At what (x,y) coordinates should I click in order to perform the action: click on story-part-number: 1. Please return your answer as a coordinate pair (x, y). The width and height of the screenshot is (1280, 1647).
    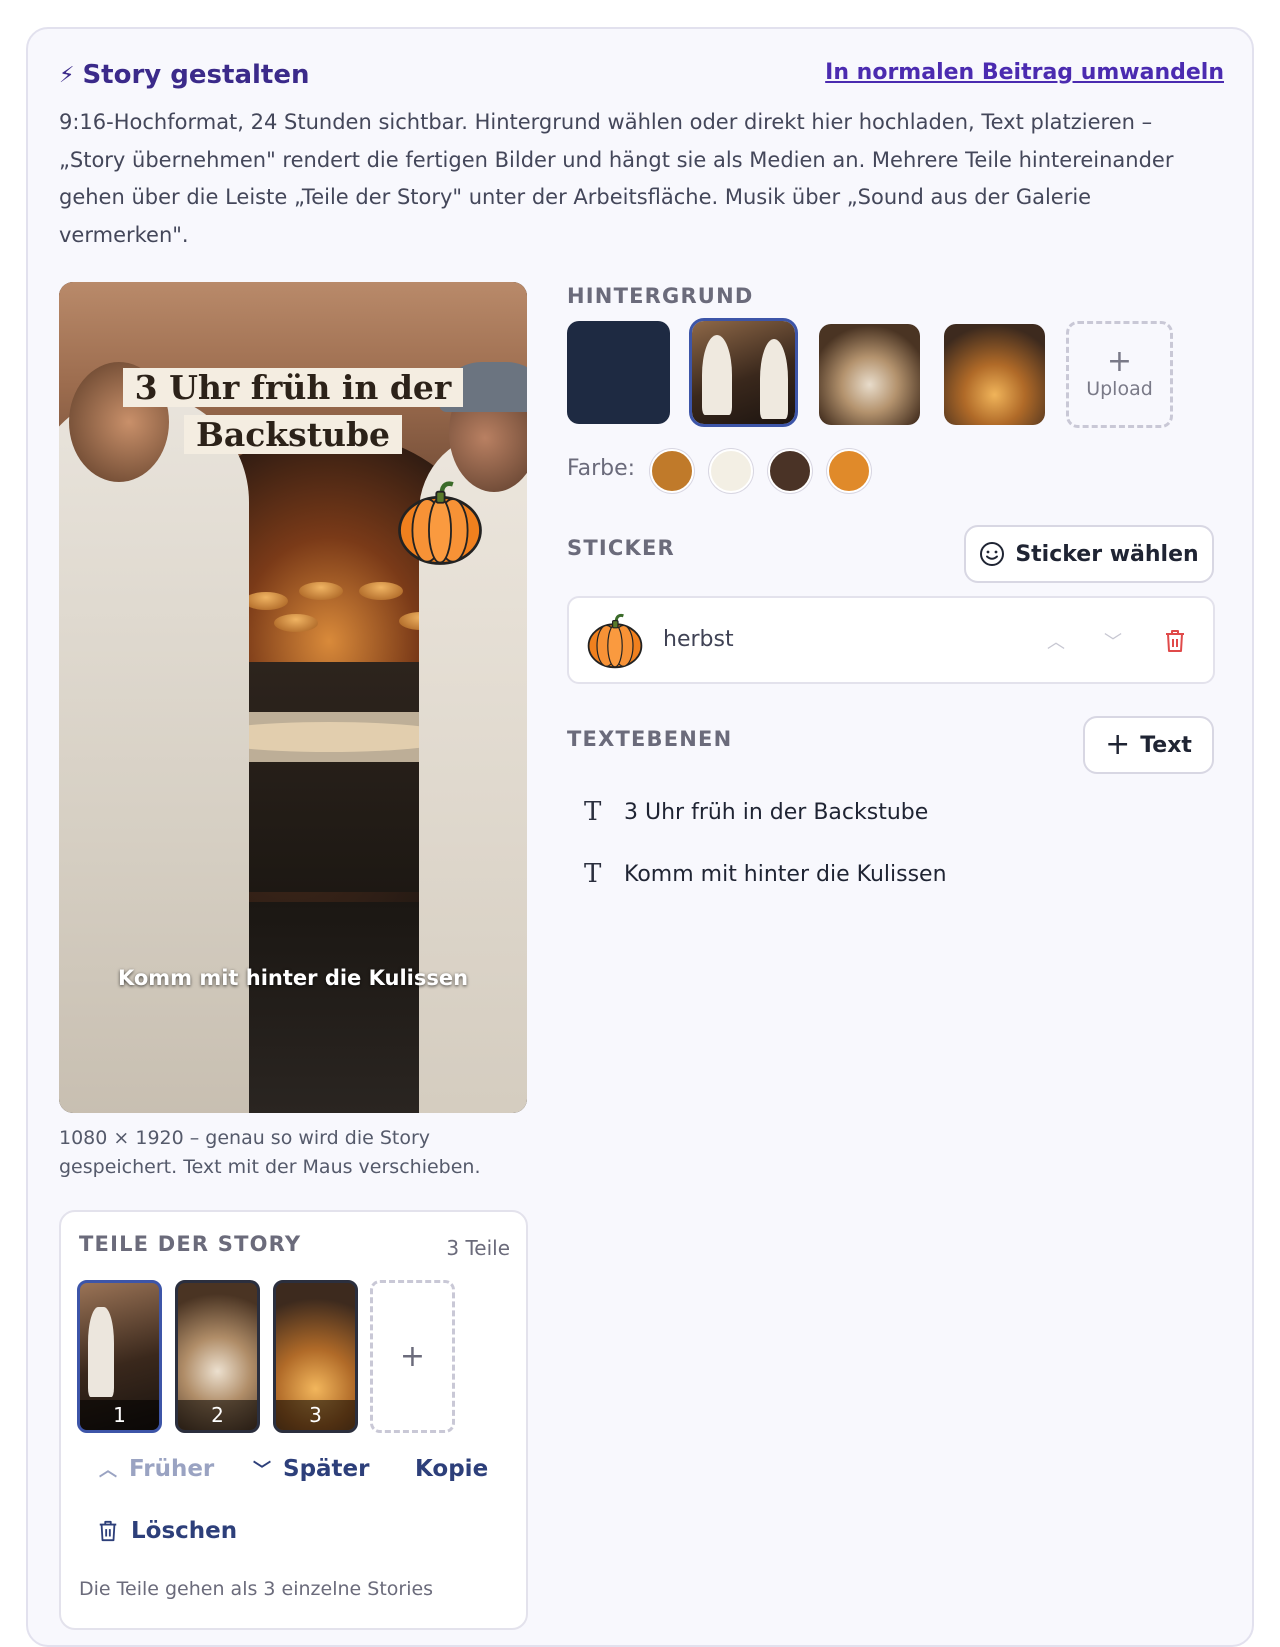
    Looking at the image, I should click on (119, 1415).